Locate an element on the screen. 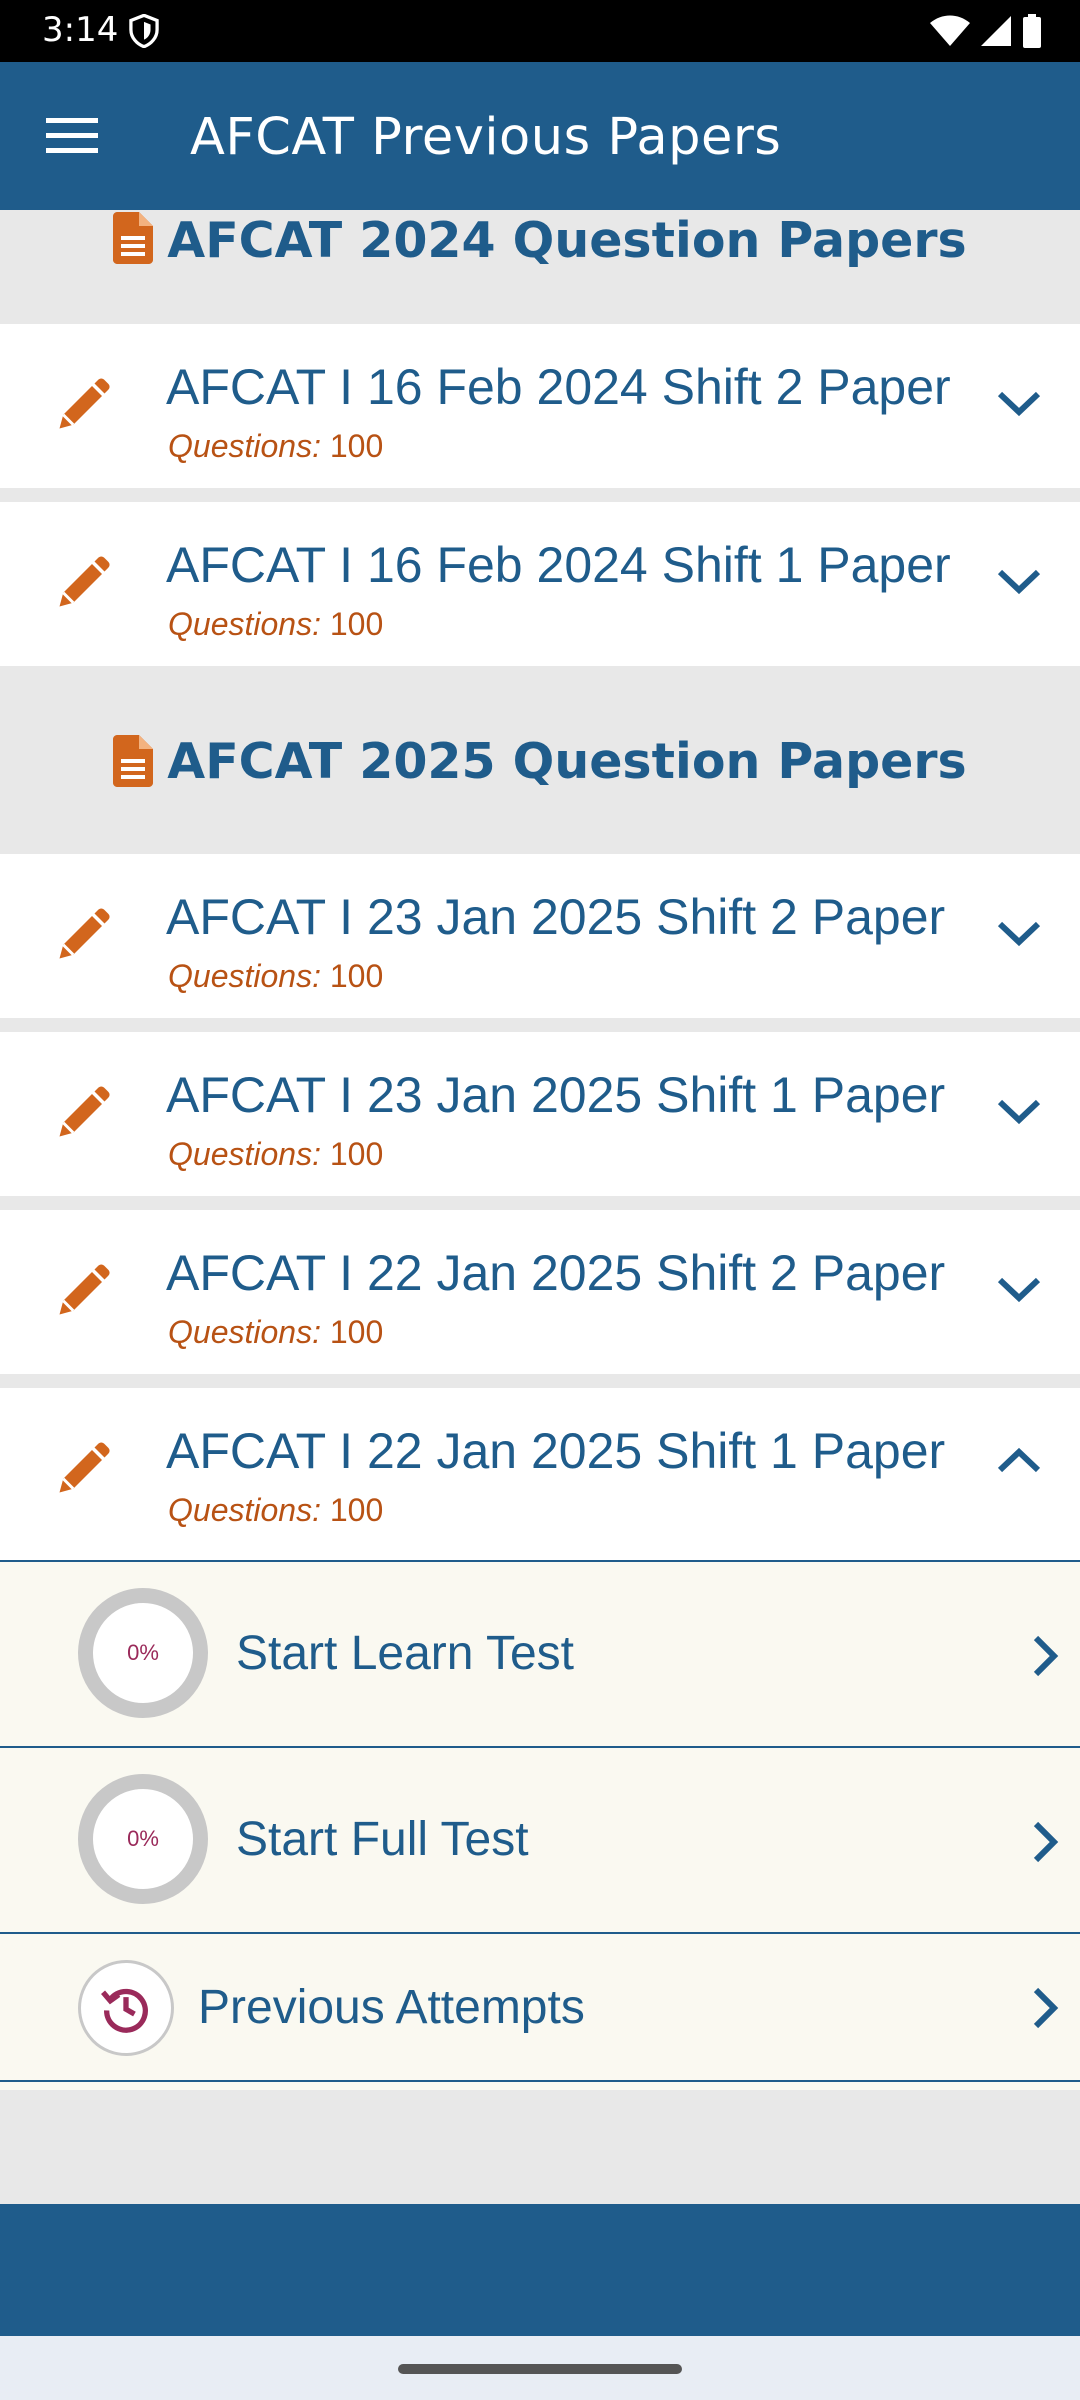 Image resolution: width=1080 pixels, height=2400 pixels. status-time: 3:14 is located at coordinates (80, 30).